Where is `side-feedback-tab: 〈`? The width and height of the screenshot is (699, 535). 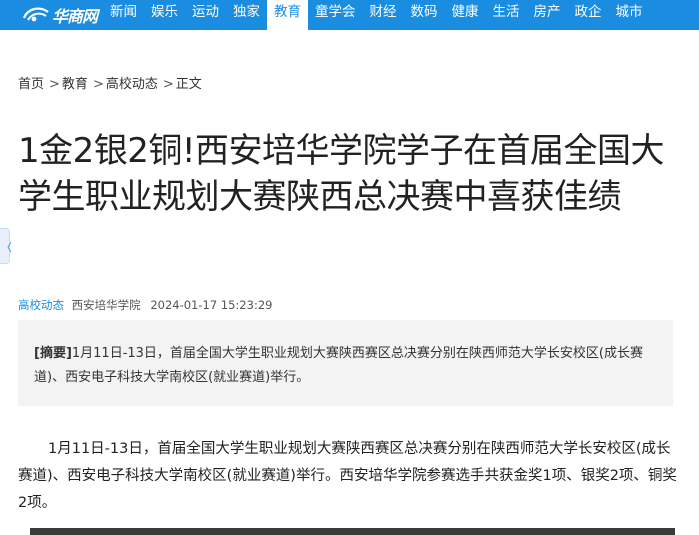 side-feedback-tab: 〈 is located at coordinates (6, 246).